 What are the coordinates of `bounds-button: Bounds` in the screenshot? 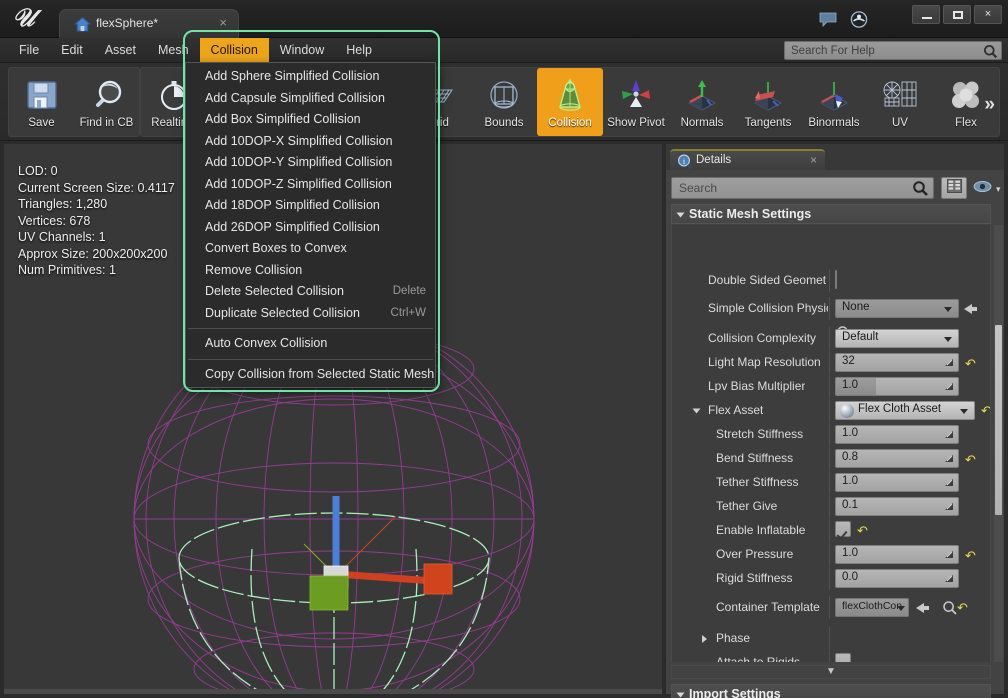 It's located at (504, 102).